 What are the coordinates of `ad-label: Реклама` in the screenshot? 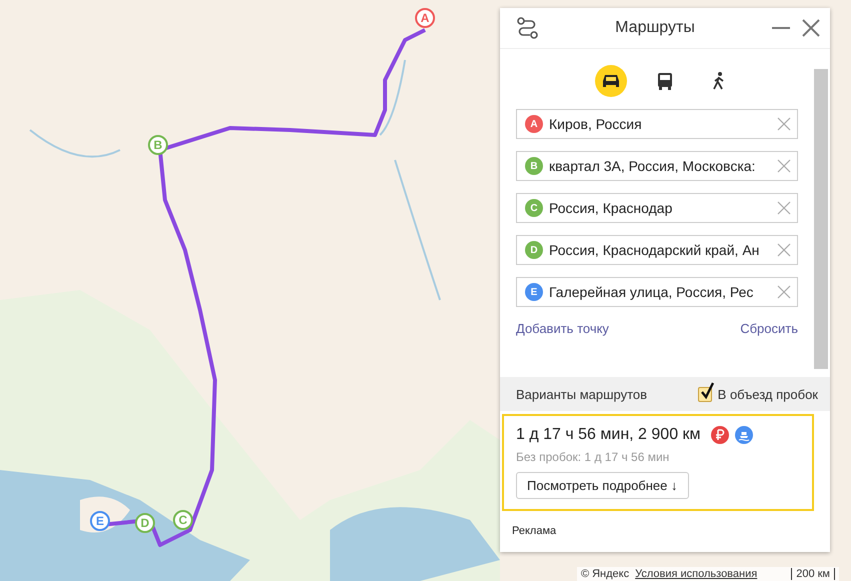 It's located at (534, 531).